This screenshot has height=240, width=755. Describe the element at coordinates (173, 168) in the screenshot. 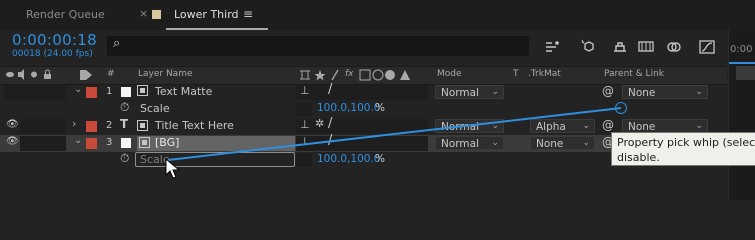

I see `mouse-cursor-icon` at that location.